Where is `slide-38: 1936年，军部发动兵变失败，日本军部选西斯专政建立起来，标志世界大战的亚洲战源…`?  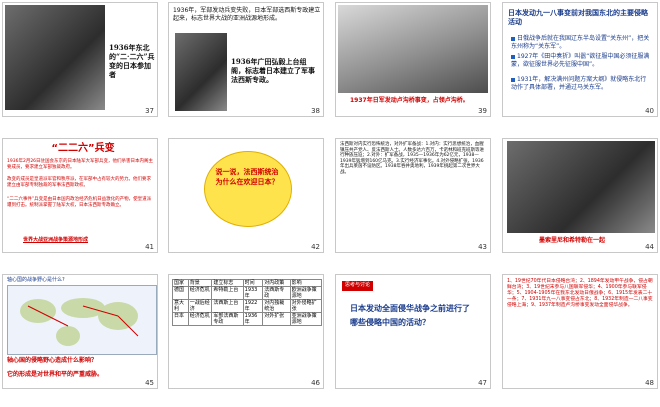 slide-38: 1936年，军部发动兵变失败，日本军部选西斯专政建立起来，标志世界大战的亚洲战源… is located at coordinates (246, 59).